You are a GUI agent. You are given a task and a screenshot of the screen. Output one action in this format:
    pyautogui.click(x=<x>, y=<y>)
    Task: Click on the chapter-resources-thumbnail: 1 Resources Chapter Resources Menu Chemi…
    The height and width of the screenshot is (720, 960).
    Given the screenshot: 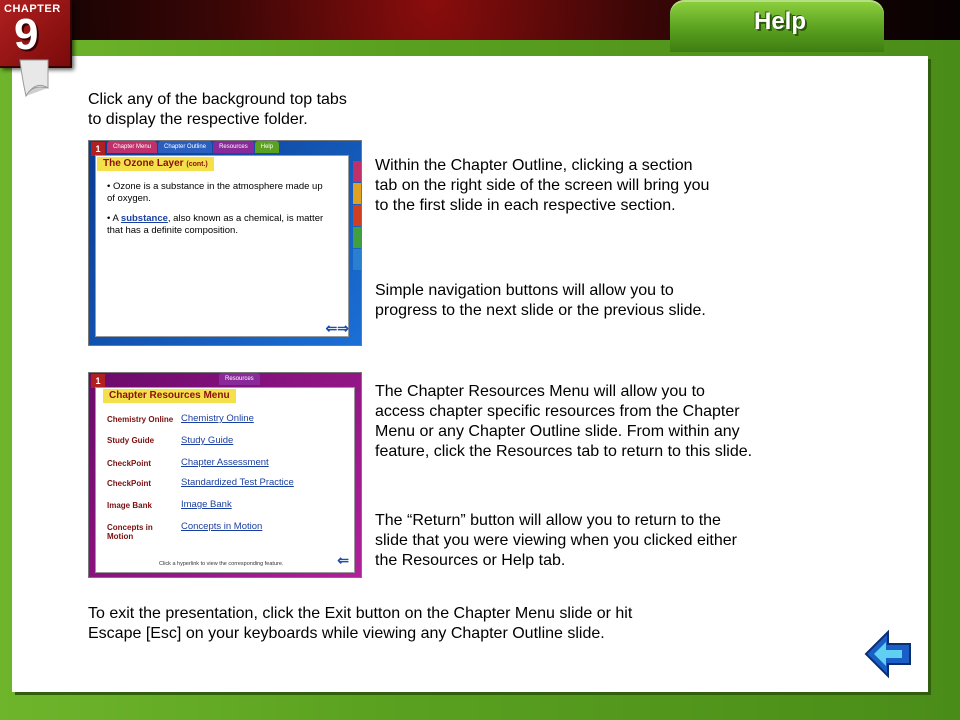 What is the action you would take?
    pyautogui.click(x=225, y=475)
    